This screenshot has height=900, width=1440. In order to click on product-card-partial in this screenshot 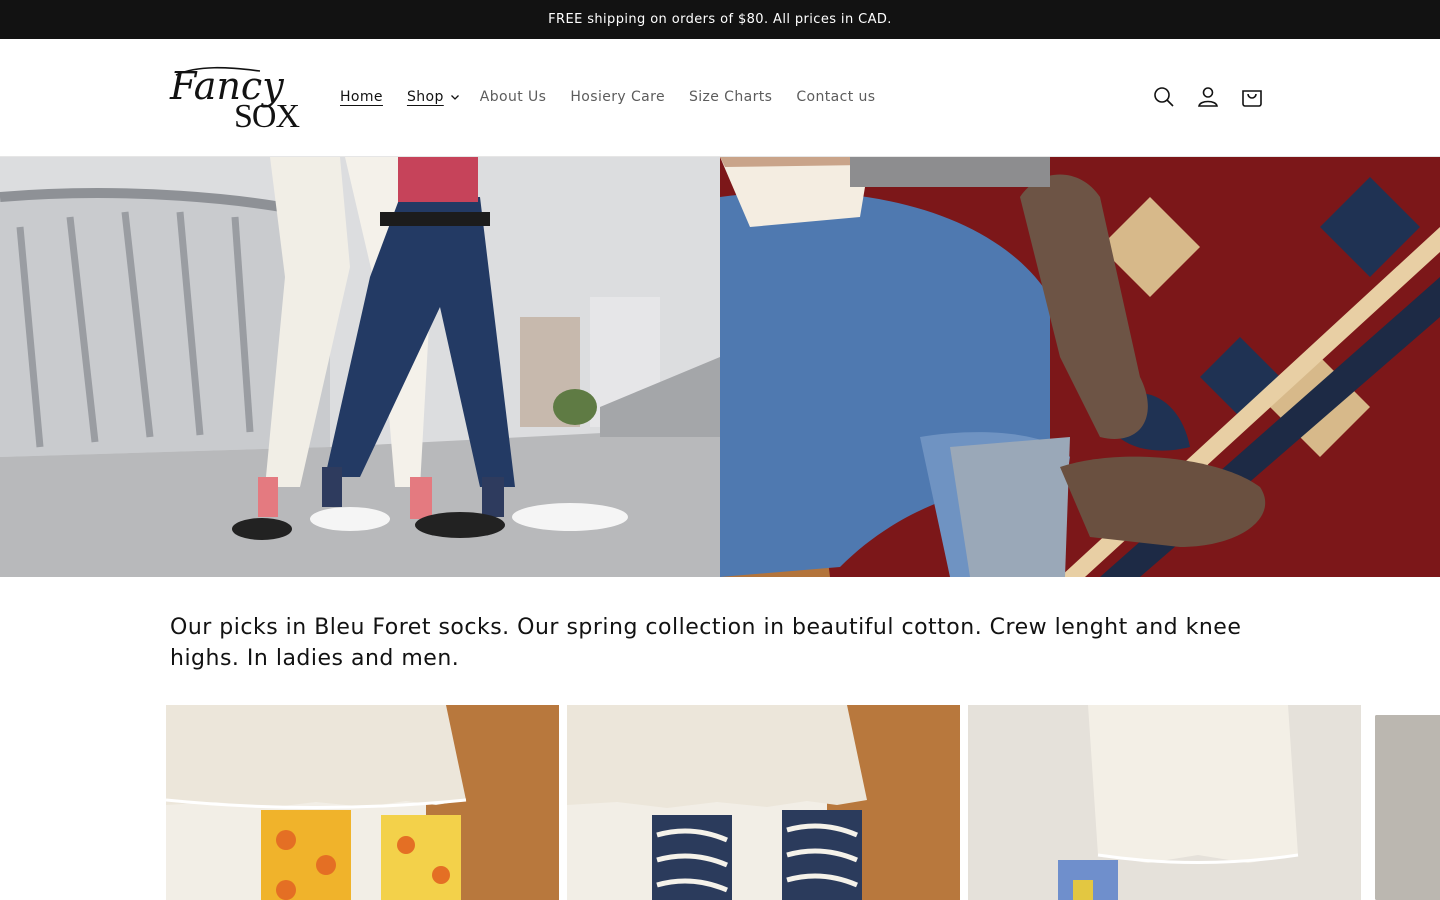, I will do `click(1407, 807)`.